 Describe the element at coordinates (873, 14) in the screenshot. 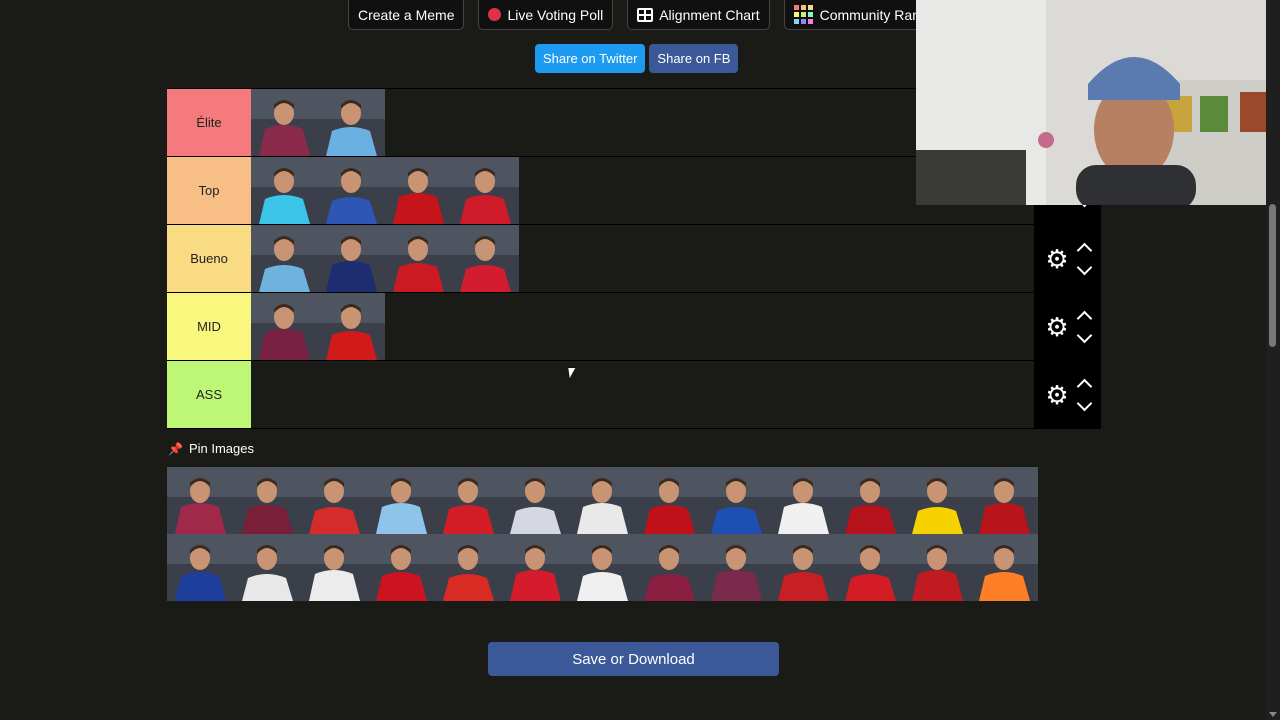

I see `community-rank-label: Community Rank` at that location.